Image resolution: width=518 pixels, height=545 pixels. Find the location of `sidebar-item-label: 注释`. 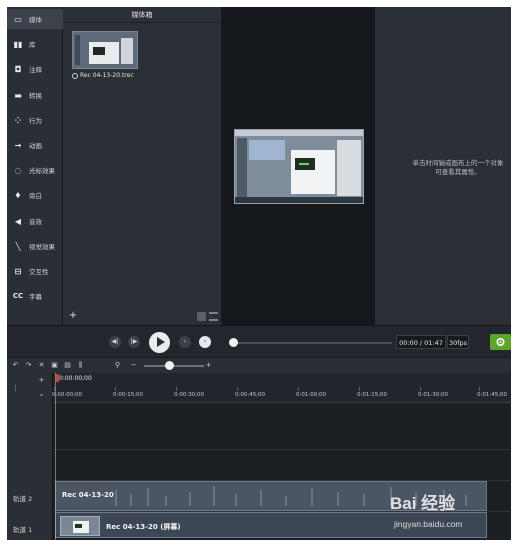

sidebar-item-label: 注释 is located at coordinates (35, 70).